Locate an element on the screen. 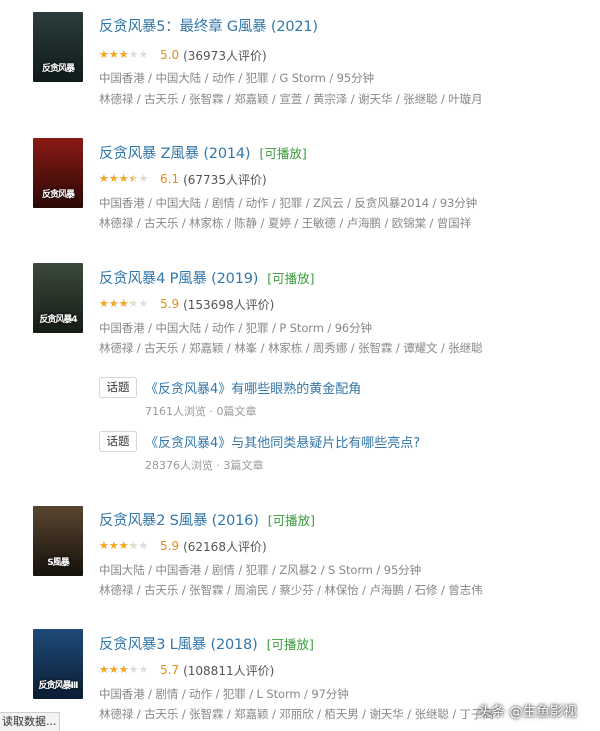 This screenshot has height=731, width=600. poster-caption: 反贪风暴4 is located at coordinates (58, 320).